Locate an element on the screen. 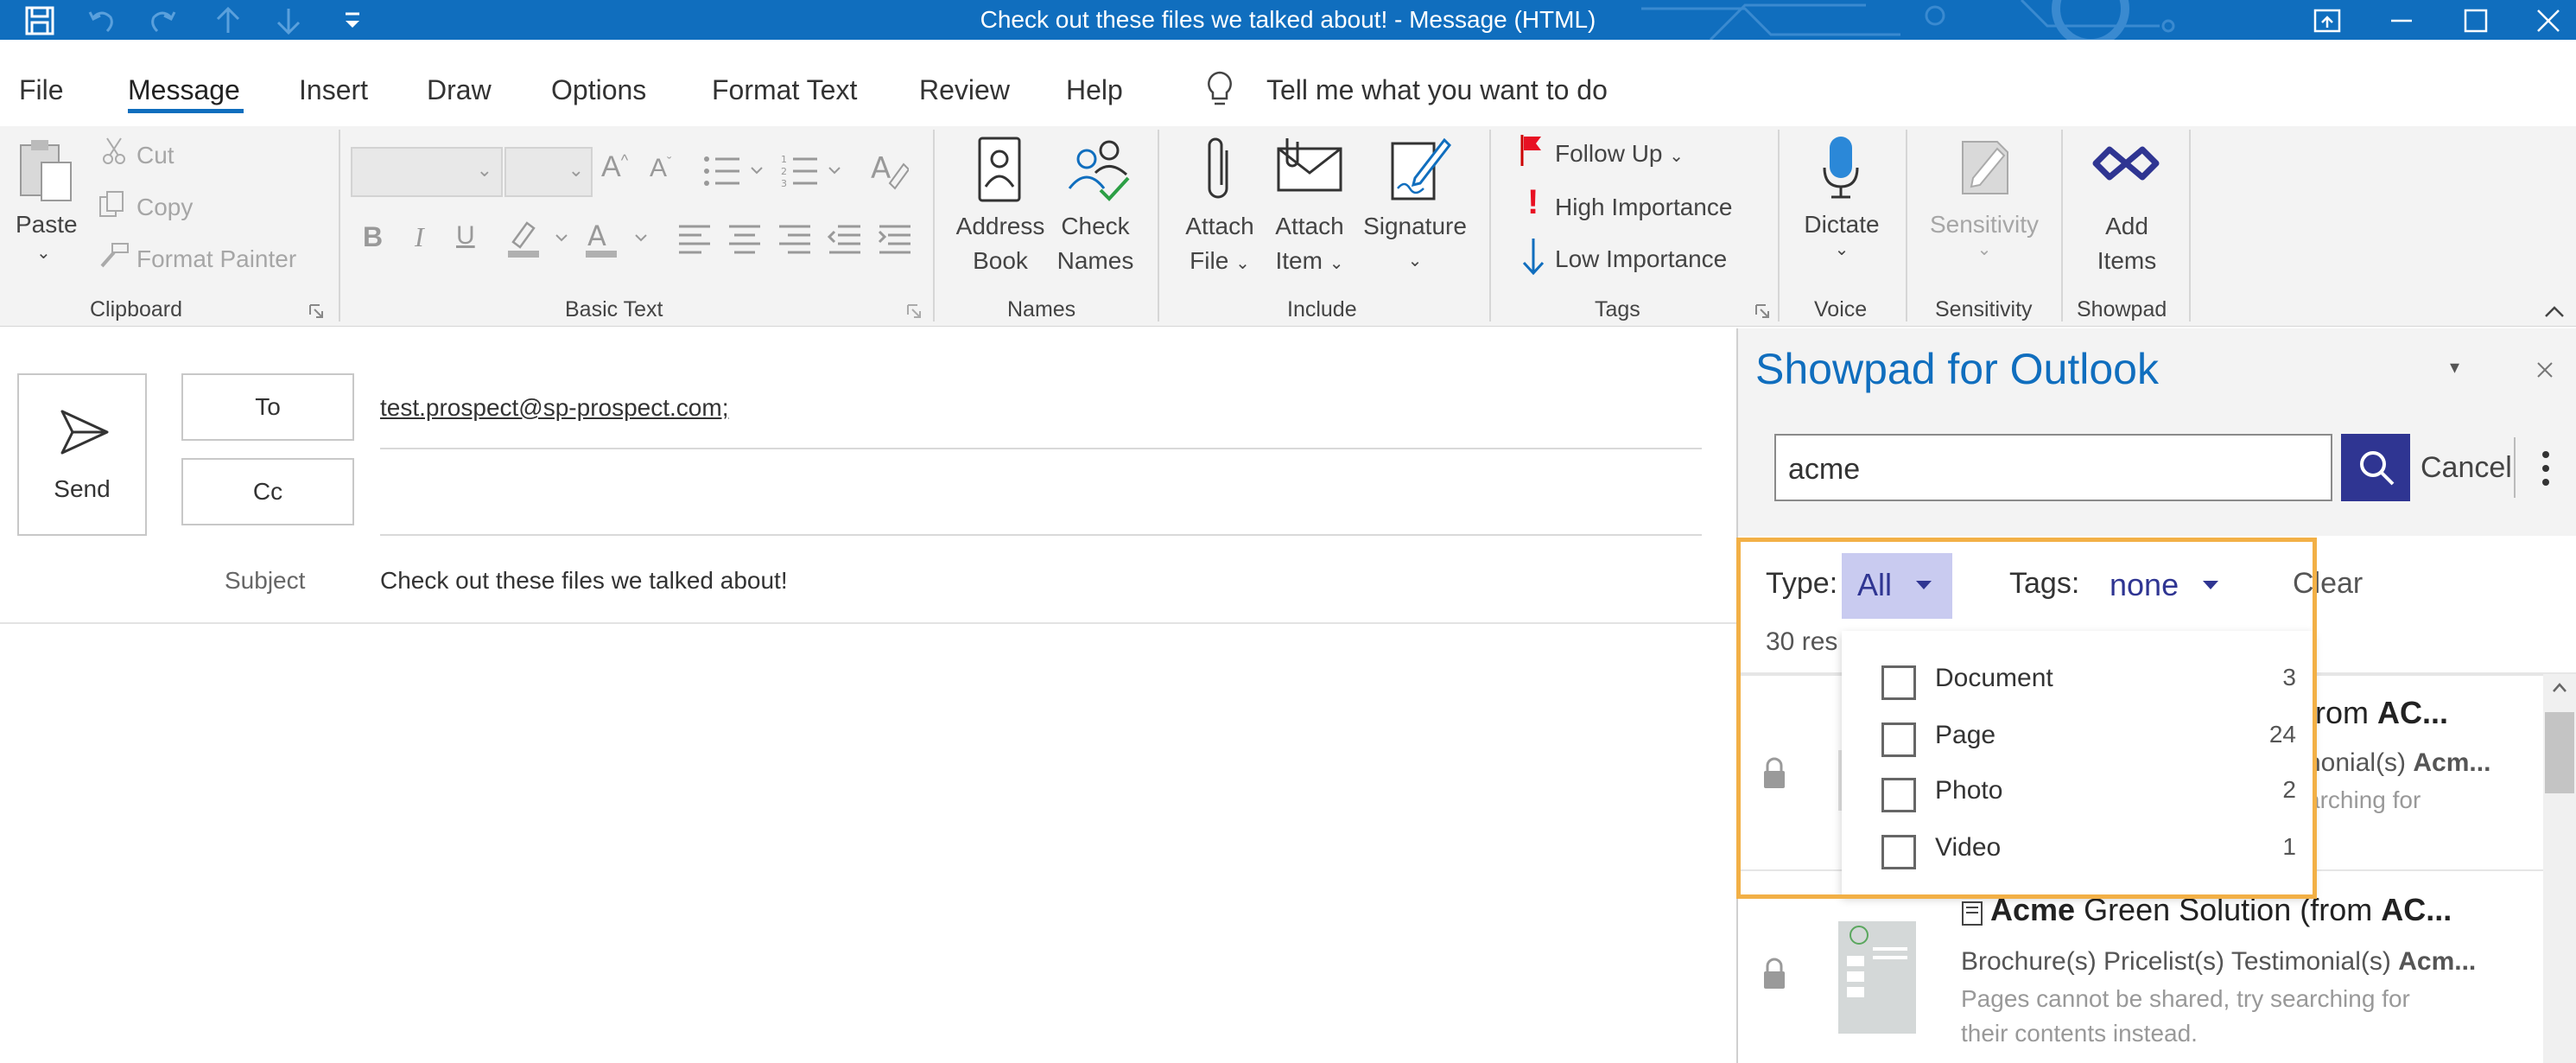  tab-options: Options is located at coordinates (598, 90).